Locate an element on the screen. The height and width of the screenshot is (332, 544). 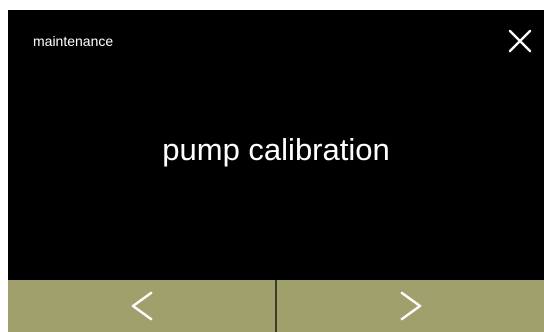
next-button is located at coordinates (410, 306).